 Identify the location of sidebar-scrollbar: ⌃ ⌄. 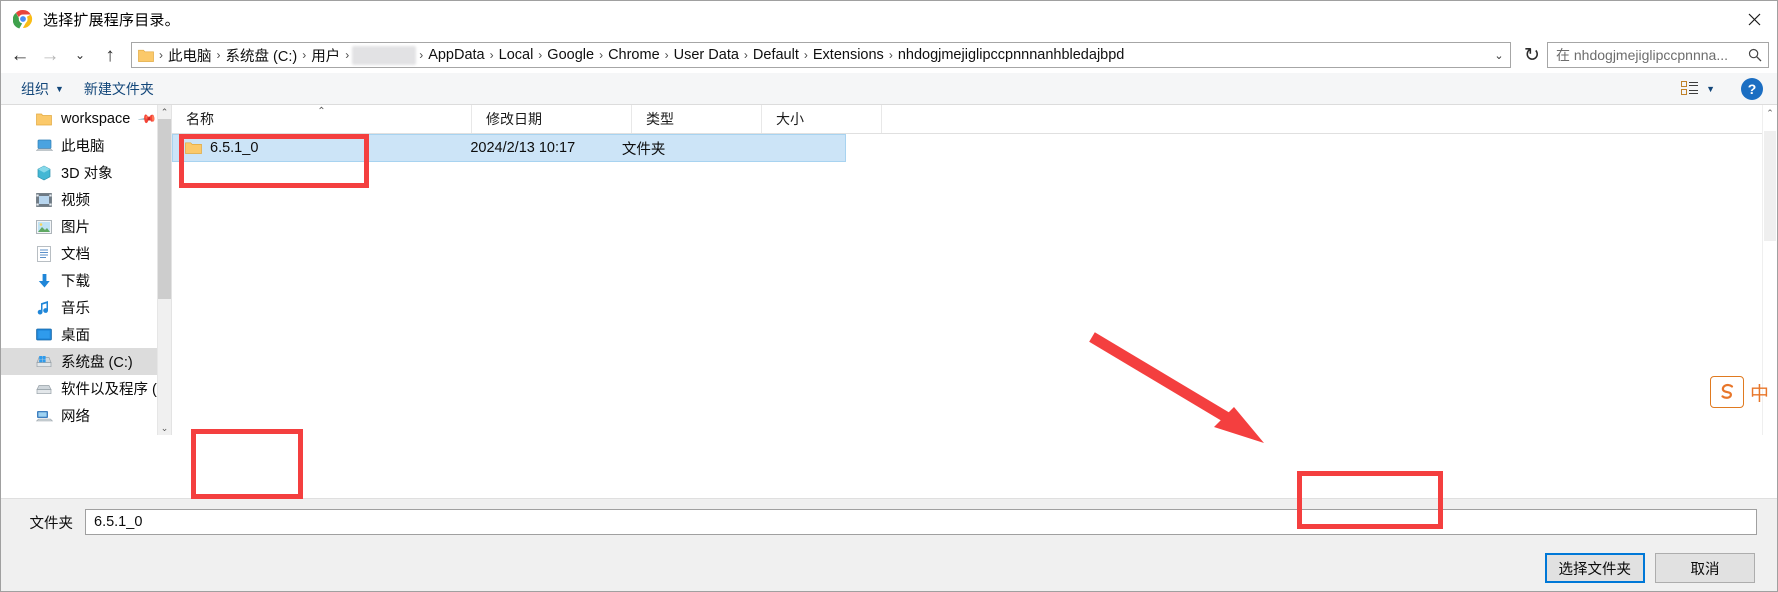
(164, 270).